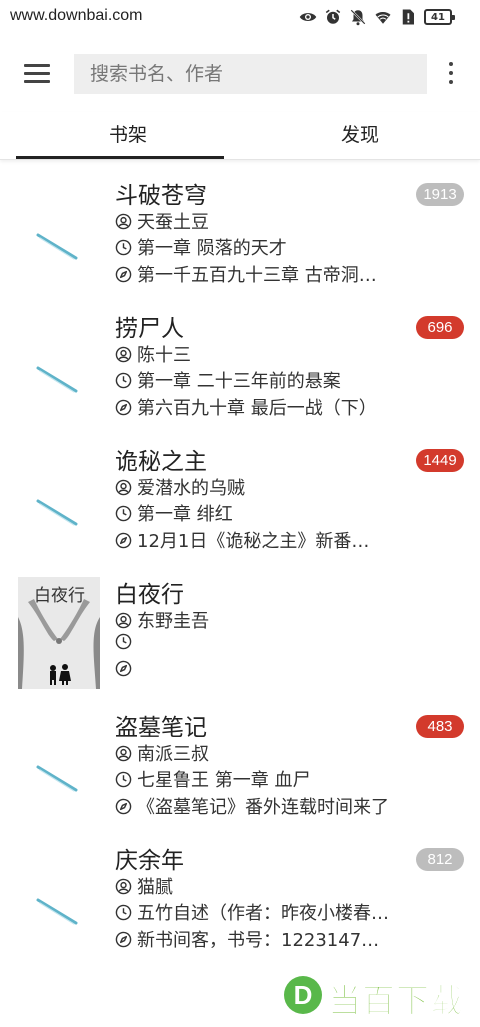  I want to click on eye-icon, so click(308, 17).